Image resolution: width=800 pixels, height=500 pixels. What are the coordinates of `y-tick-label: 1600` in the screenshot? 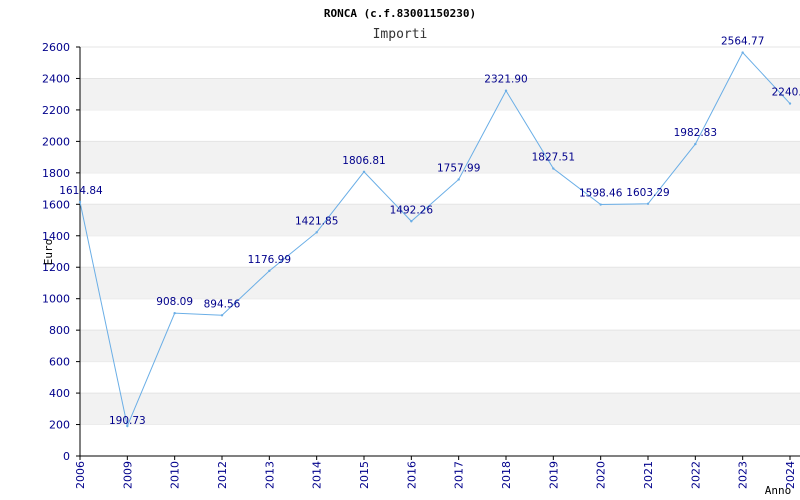 It's located at (56, 204).